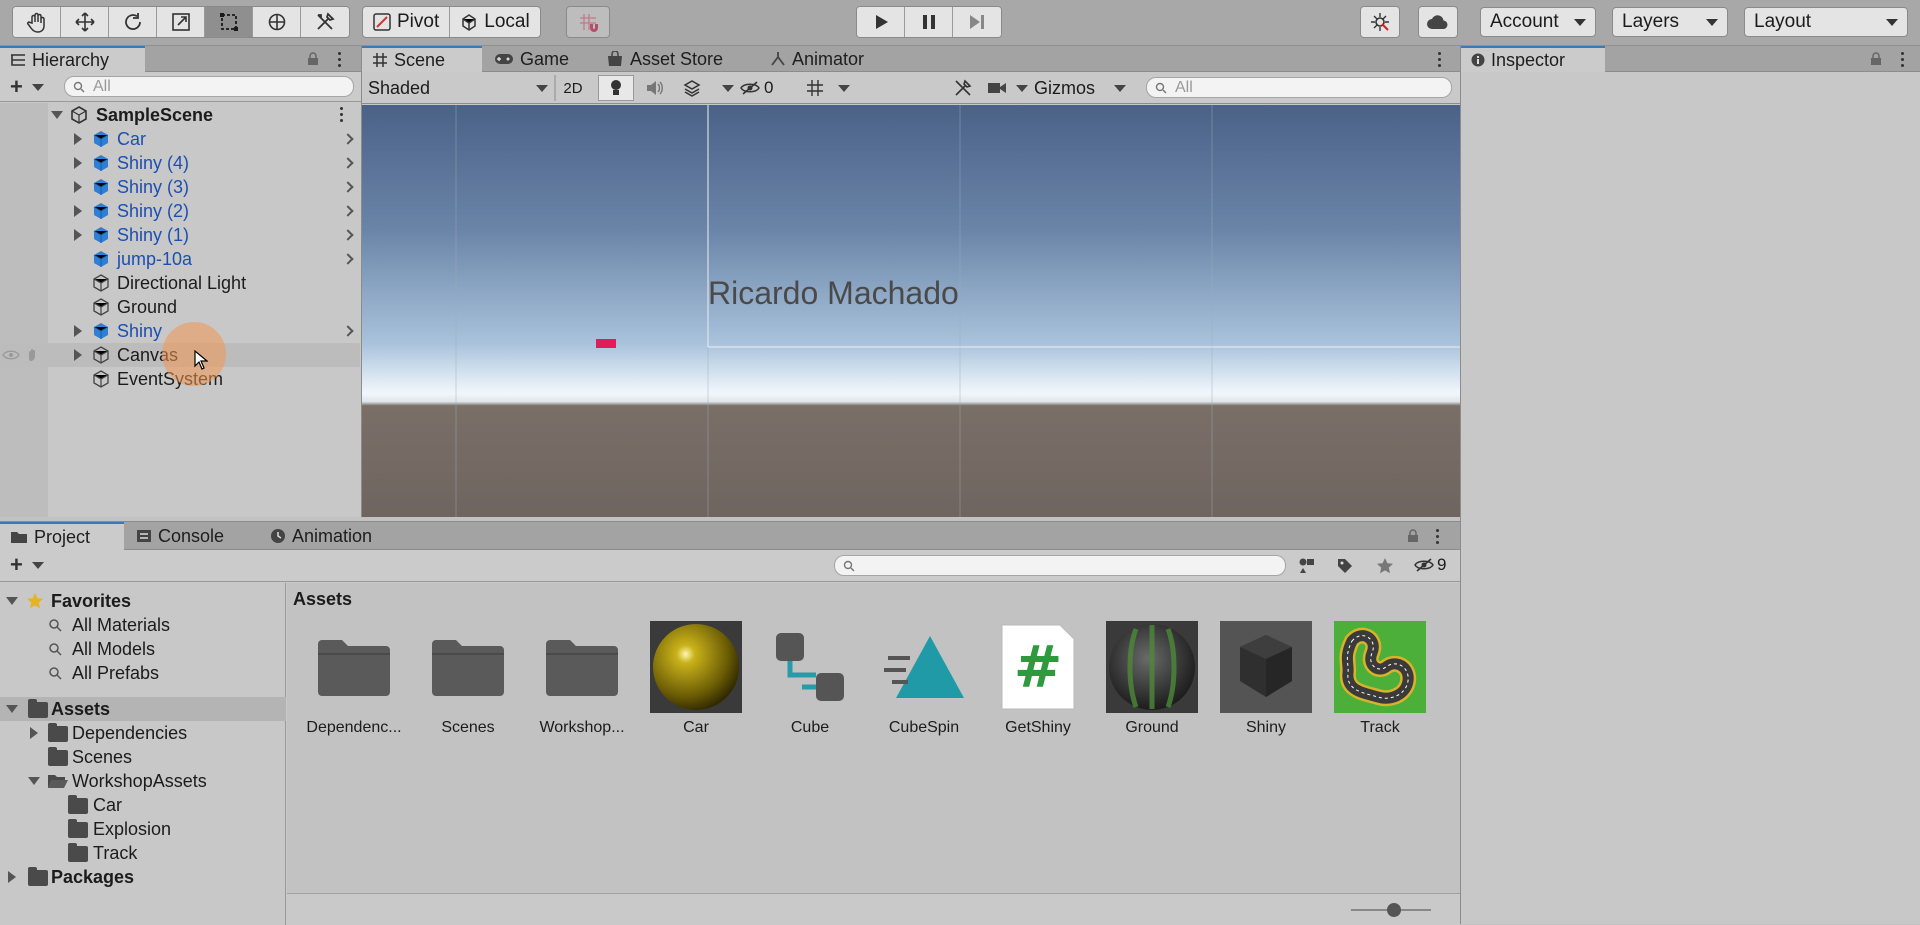 The width and height of the screenshot is (1920, 925). Describe the element at coordinates (322, 599) in the screenshot. I see `breadcrumb: Assets` at that location.